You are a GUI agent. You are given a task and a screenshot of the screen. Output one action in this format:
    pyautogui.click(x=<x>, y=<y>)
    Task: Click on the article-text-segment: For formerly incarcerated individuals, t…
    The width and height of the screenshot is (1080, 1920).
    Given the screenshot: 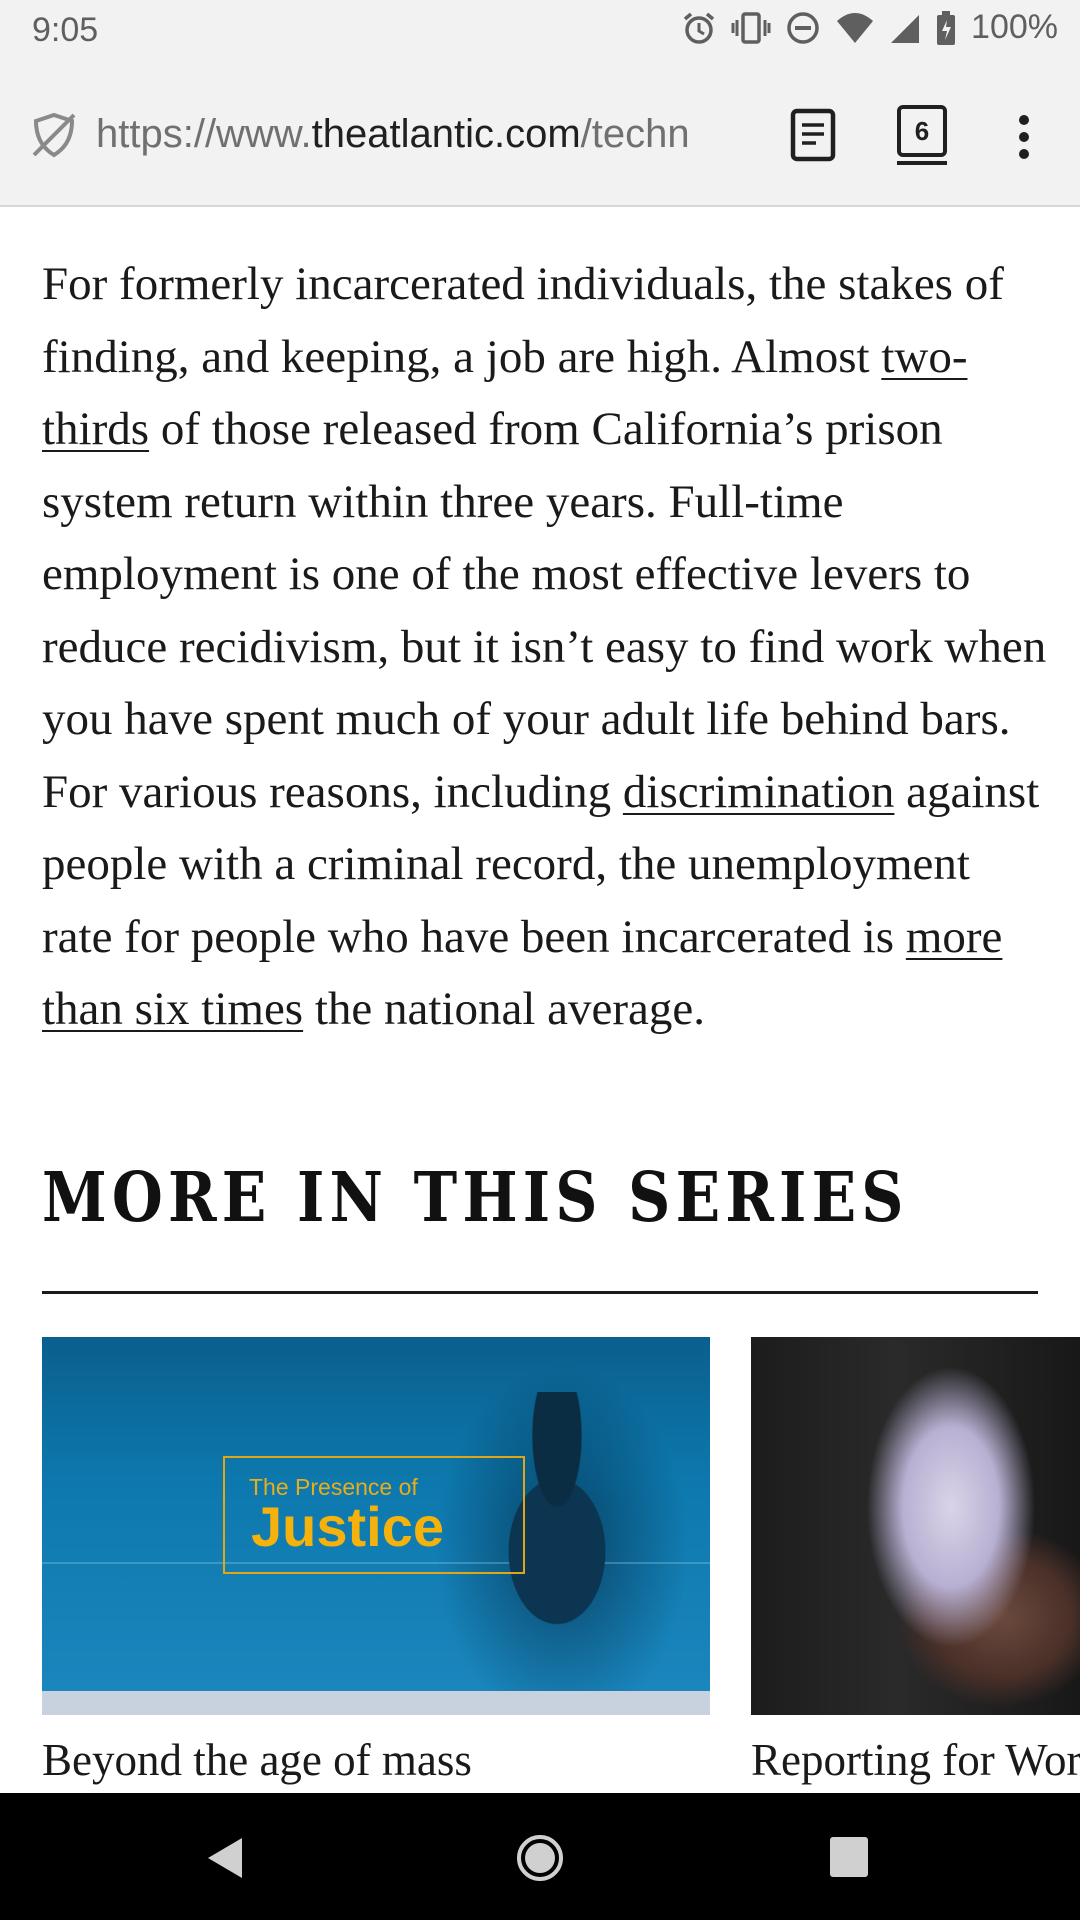 What is the action you would take?
    pyautogui.click(x=523, y=320)
    